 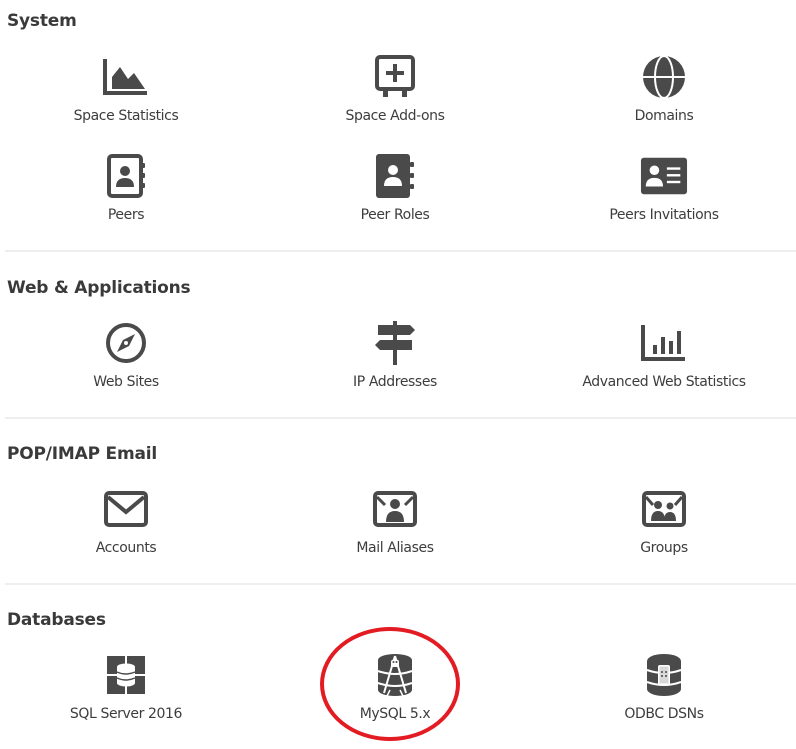 What do you see at coordinates (42, 21) in the screenshot?
I see `section-title: System` at bounding box center [42, 21].